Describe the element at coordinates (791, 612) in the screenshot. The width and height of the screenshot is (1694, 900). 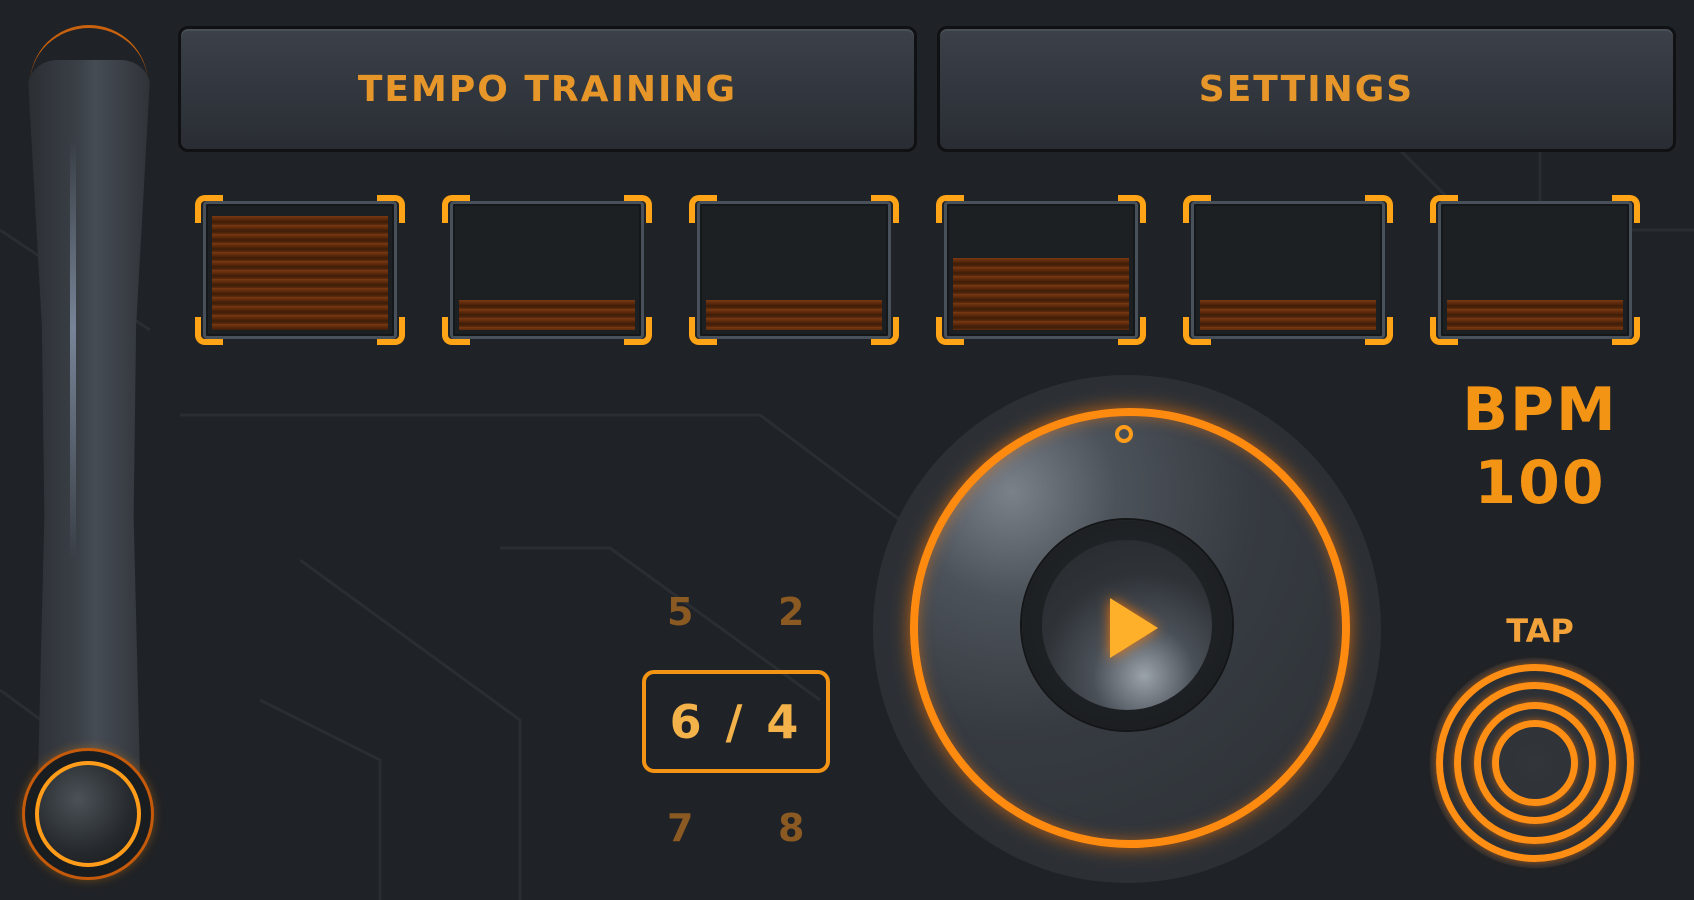
I see `time-sig-option-top-right: 2` at that location.